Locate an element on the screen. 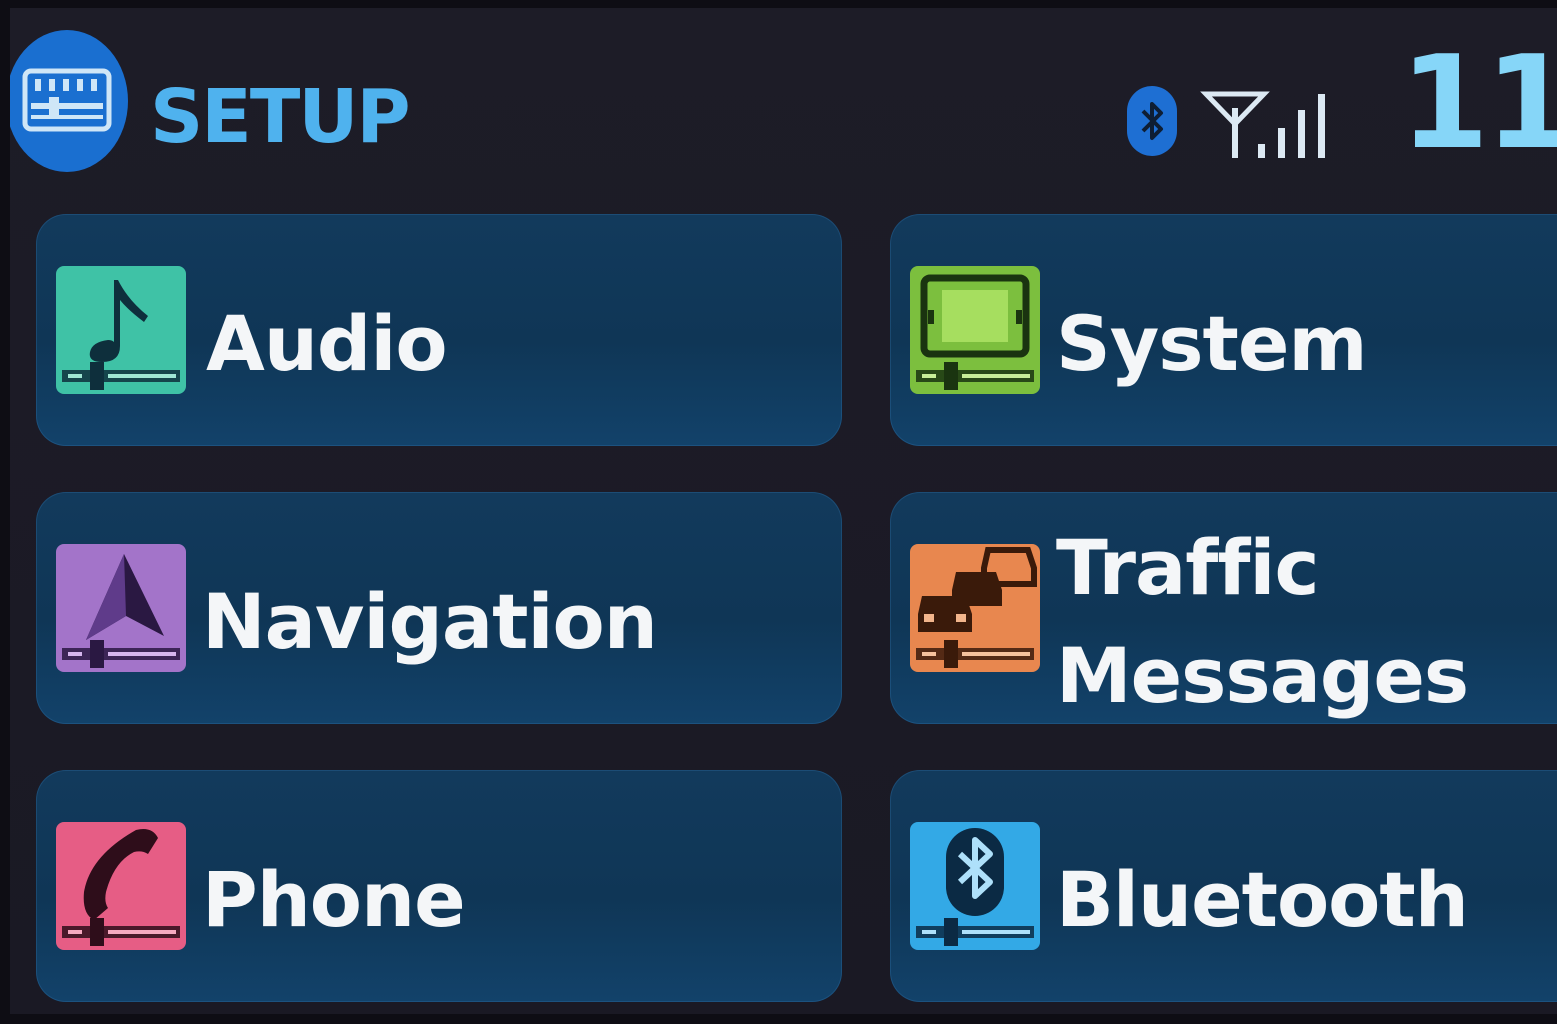 This screenshot has height=1024, width=1557. phone-button: Phone is located at coordinates (439, 886).